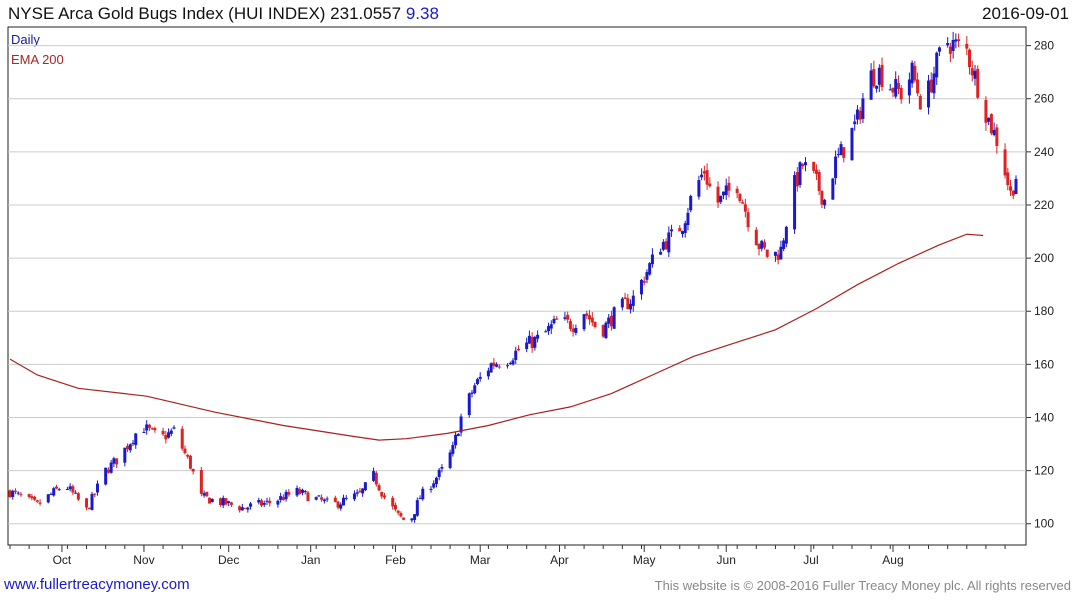  What do you see at coordinates (810, 560) in the screenshot?
I see `x-tick-label: Jul` at bounding box center [810, 560].